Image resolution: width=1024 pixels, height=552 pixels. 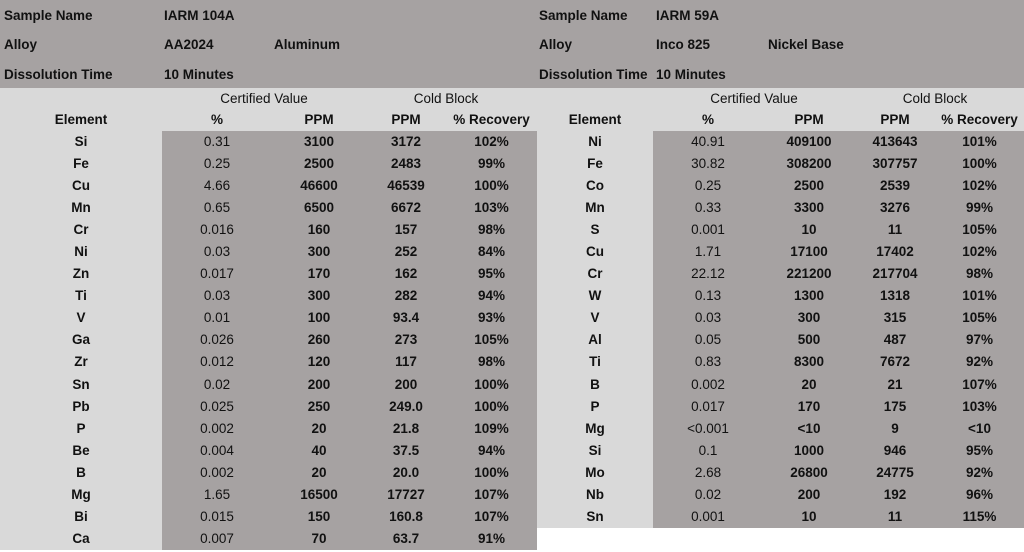 What do you see at coordinates (708, 186) in the screenshot?
I see `right-cell-percent: 0.25` at bounding box center [708, 186].